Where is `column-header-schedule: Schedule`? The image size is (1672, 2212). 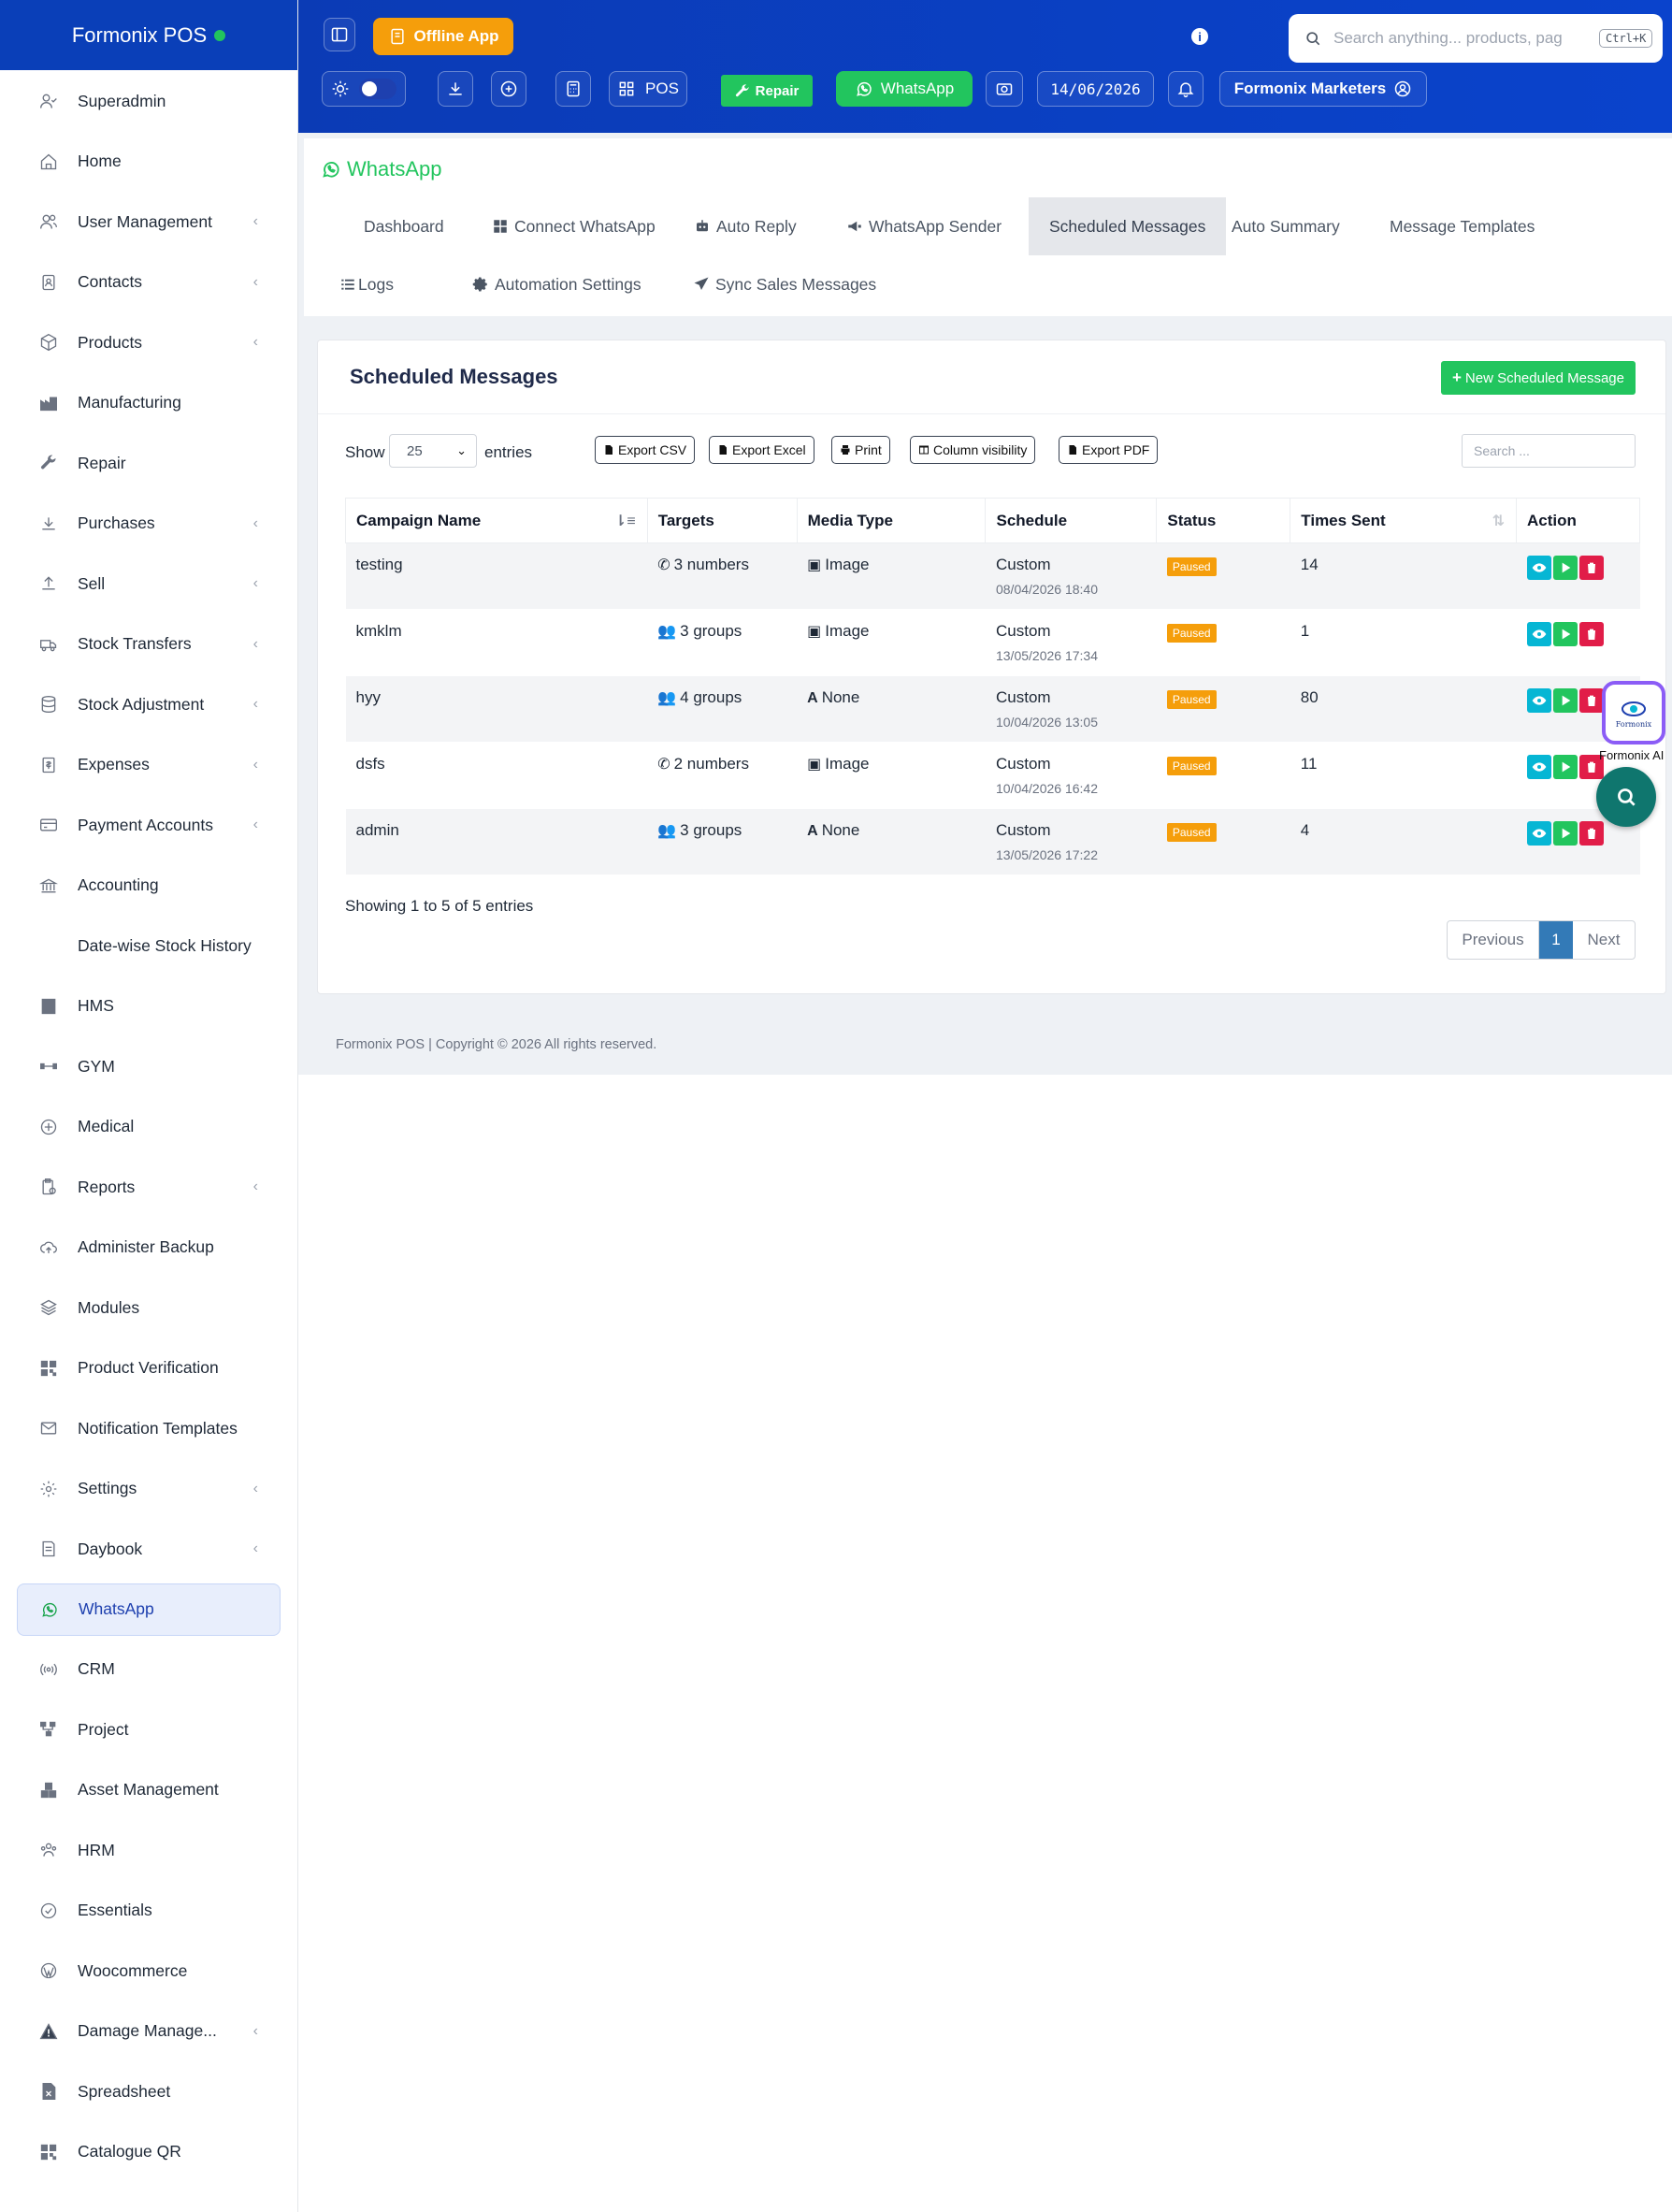 column-header-schedule: Schedule is located at coordinates (1071, 520).